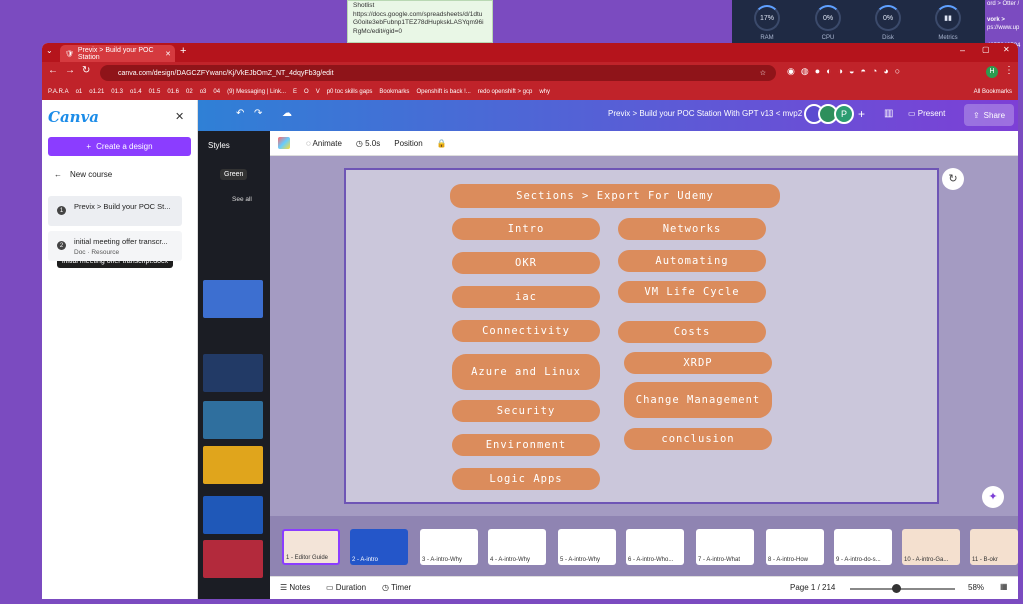  What do you see at coordinates (526, 331) in the screenshot?
I see `section-pill: Connectivity` at bounding box center [526, 331].